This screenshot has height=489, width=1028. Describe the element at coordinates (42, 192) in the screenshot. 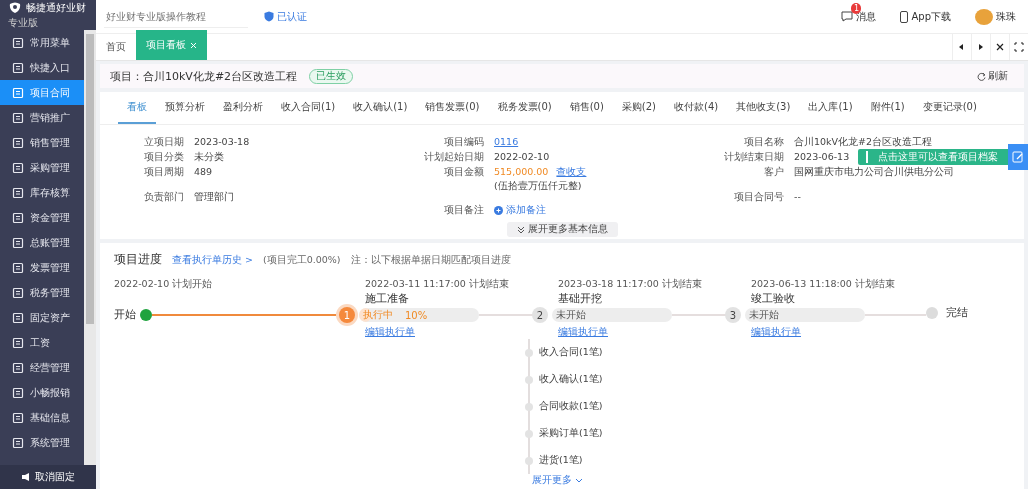

I see `sidebar-item: 库存核算` at that location.